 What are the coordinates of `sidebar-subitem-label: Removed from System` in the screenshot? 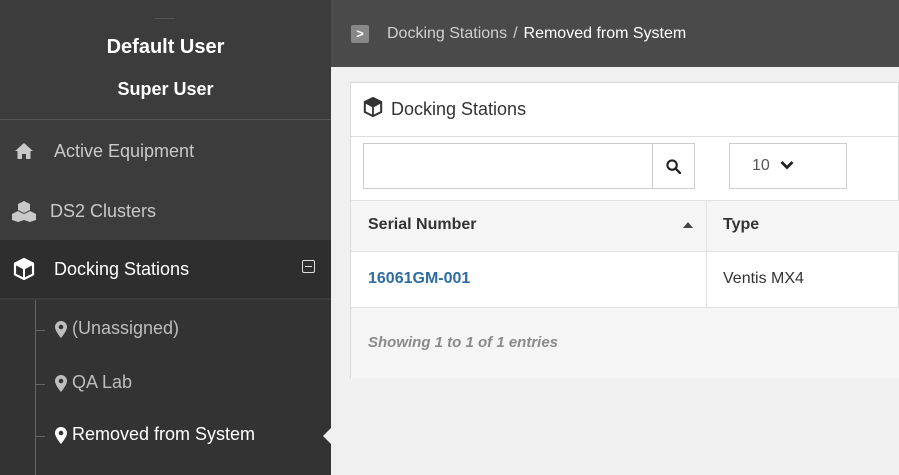 It's located at (164, 434).